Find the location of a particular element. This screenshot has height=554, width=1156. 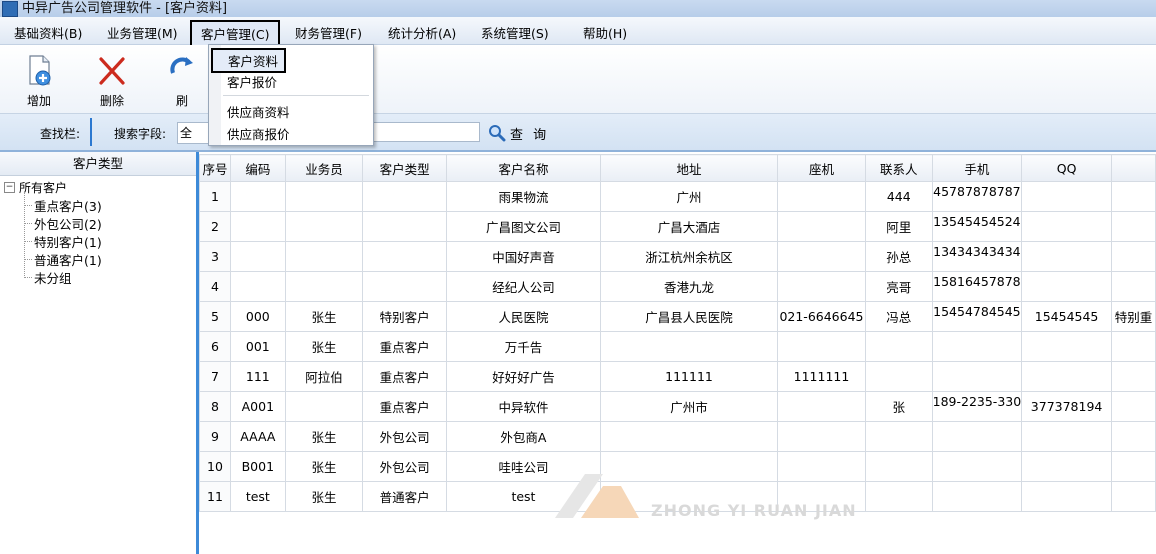

table-cell: 亮哥 is located at coordinates (898, 286).